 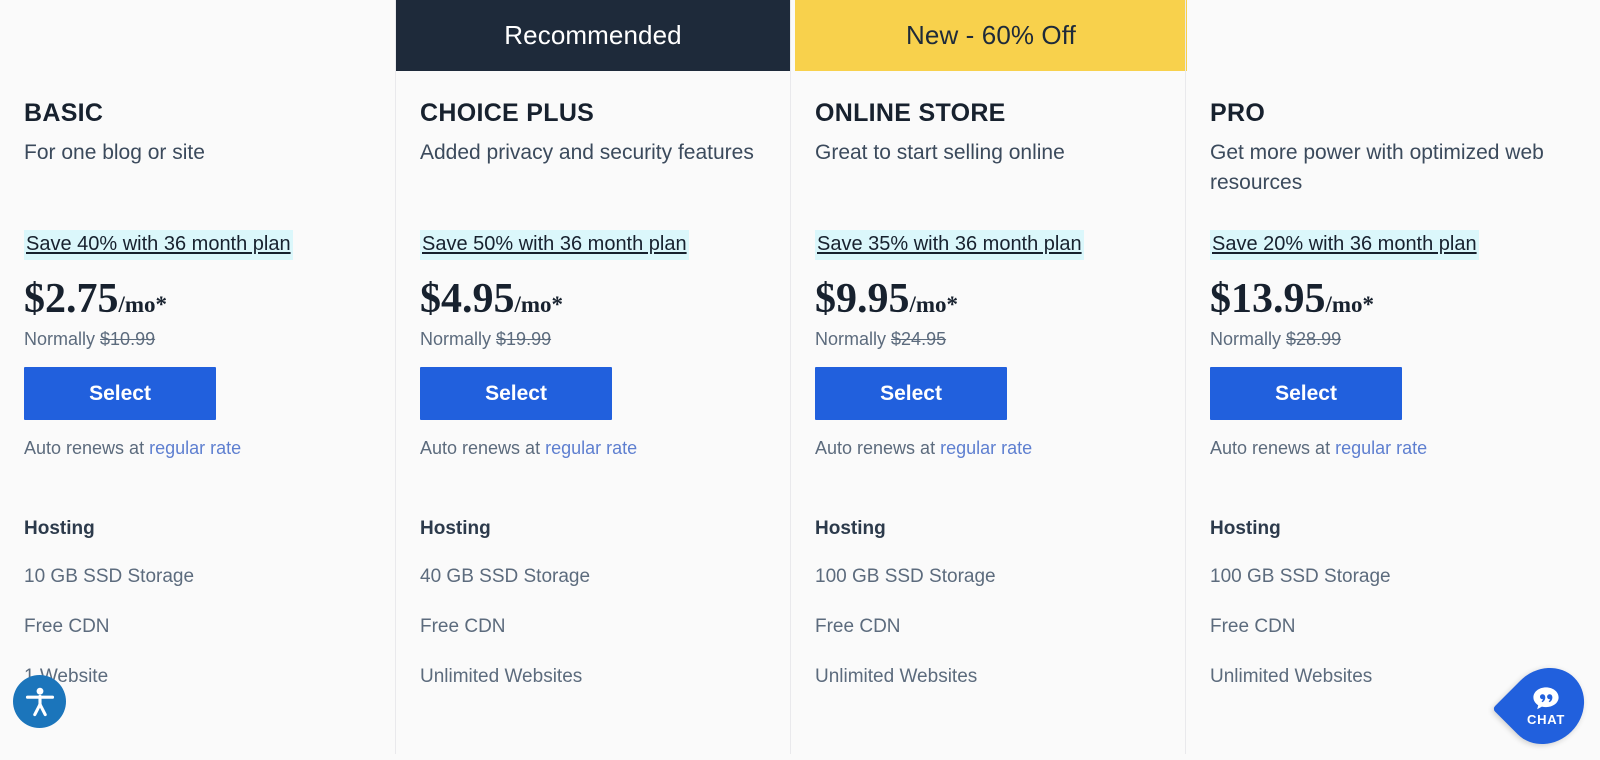 What do you see at coordinates (197, 299) in the screenshot?
I see `plan-price: $2.75/mo*` at bounding box center [197, 299].